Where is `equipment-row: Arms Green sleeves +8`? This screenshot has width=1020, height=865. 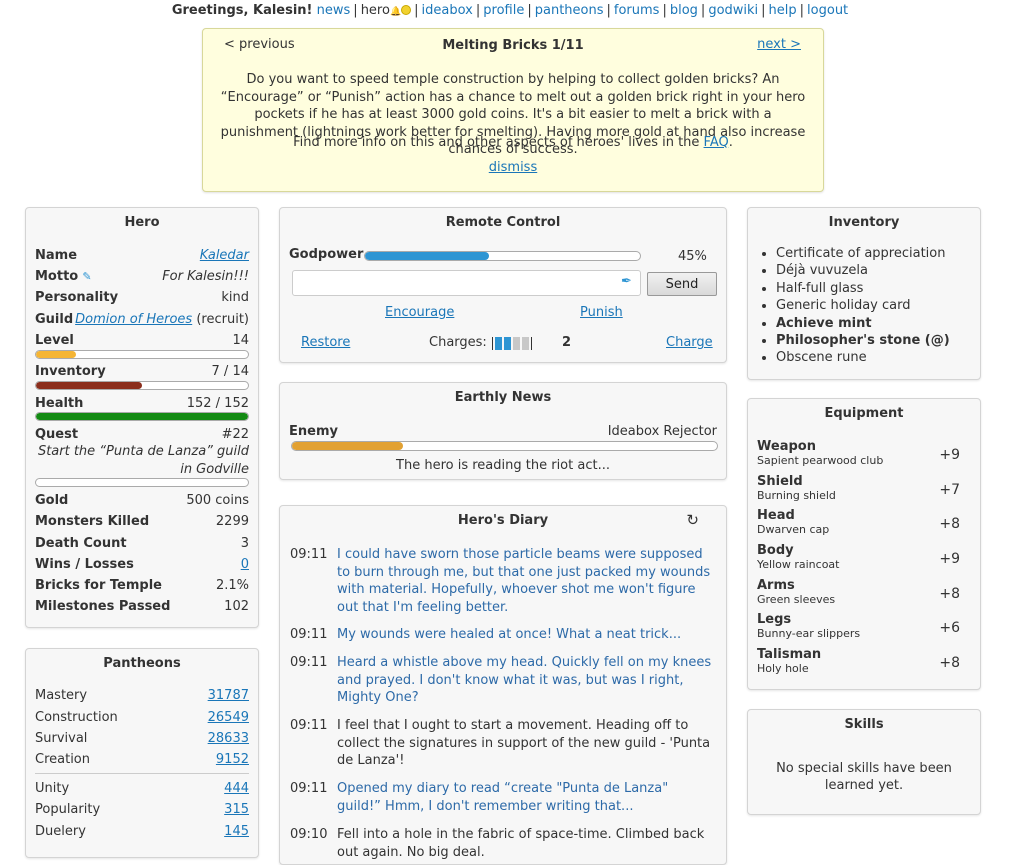
equipment-row: Arms Green sleeves +8 is located at coordinates (858, 592).